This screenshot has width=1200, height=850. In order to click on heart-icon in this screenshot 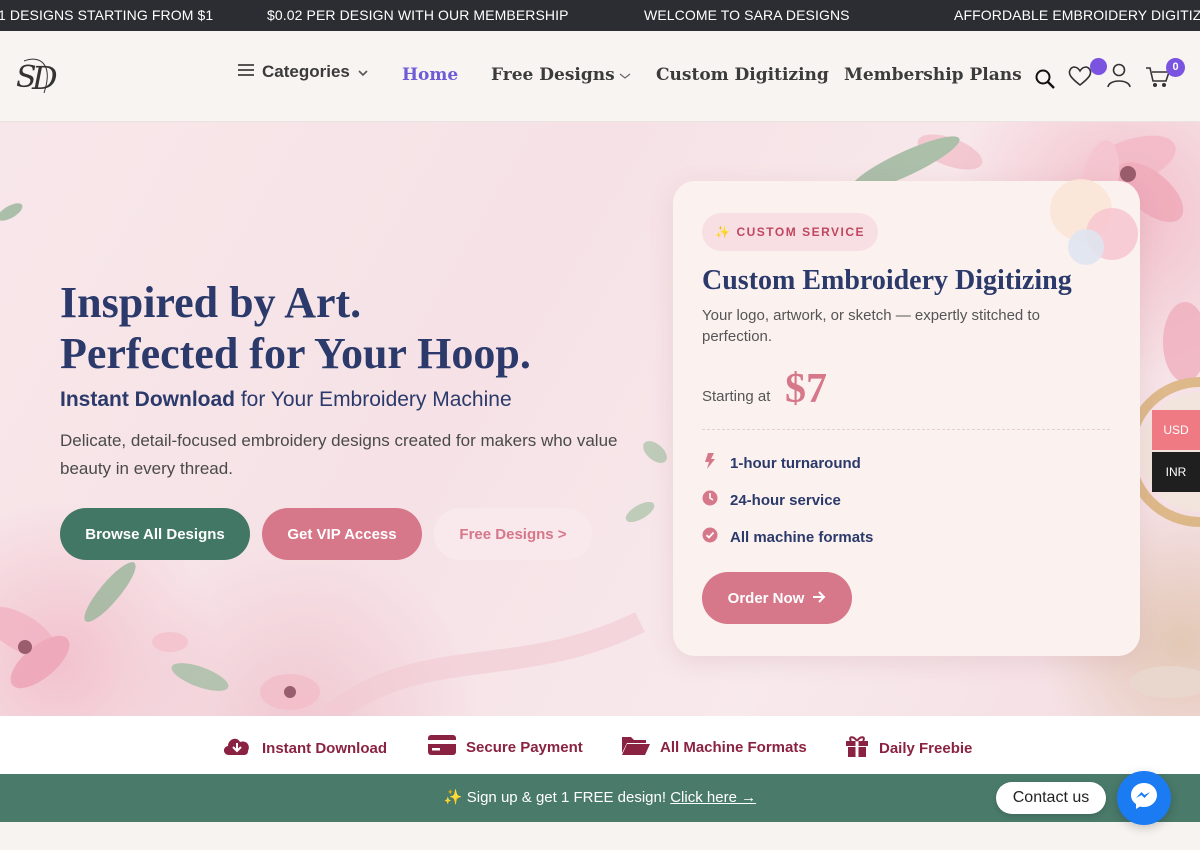, I will do `click(1080, 78)`.